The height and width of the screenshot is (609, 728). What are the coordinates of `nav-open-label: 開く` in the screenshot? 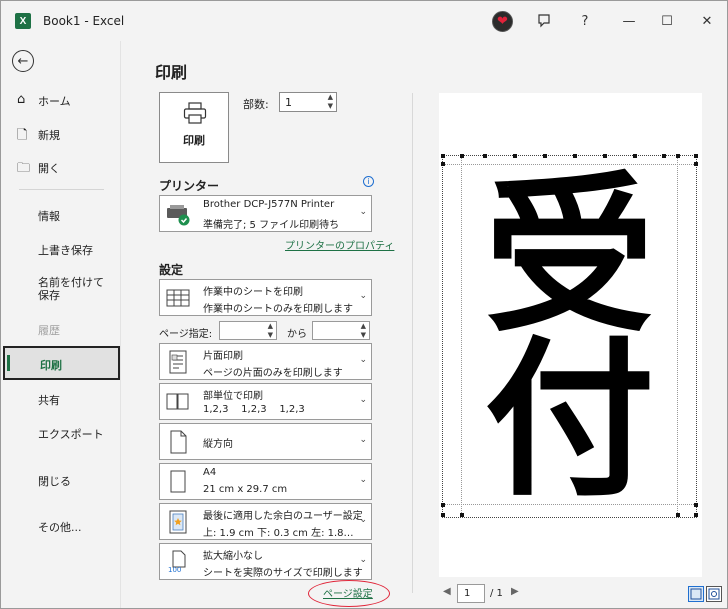 It's located at (49, 168).